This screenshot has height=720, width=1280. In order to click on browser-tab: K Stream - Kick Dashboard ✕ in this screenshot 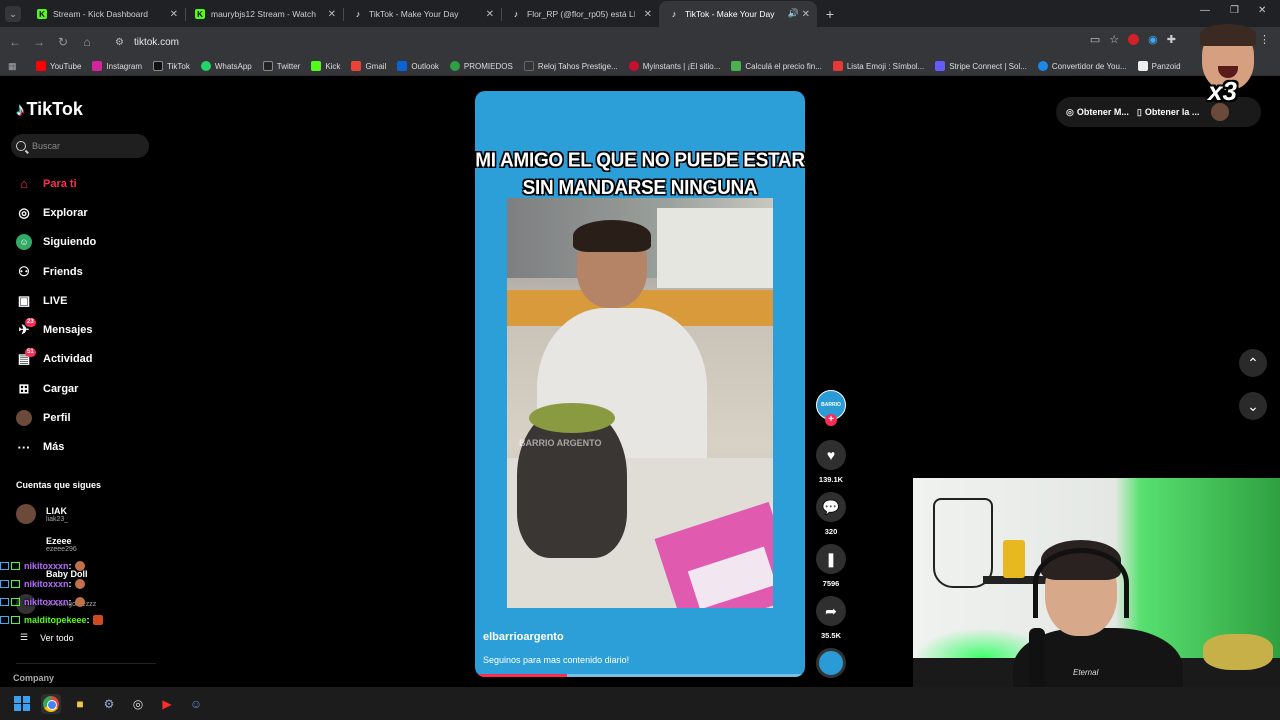, I will do `click(106, 14)`.